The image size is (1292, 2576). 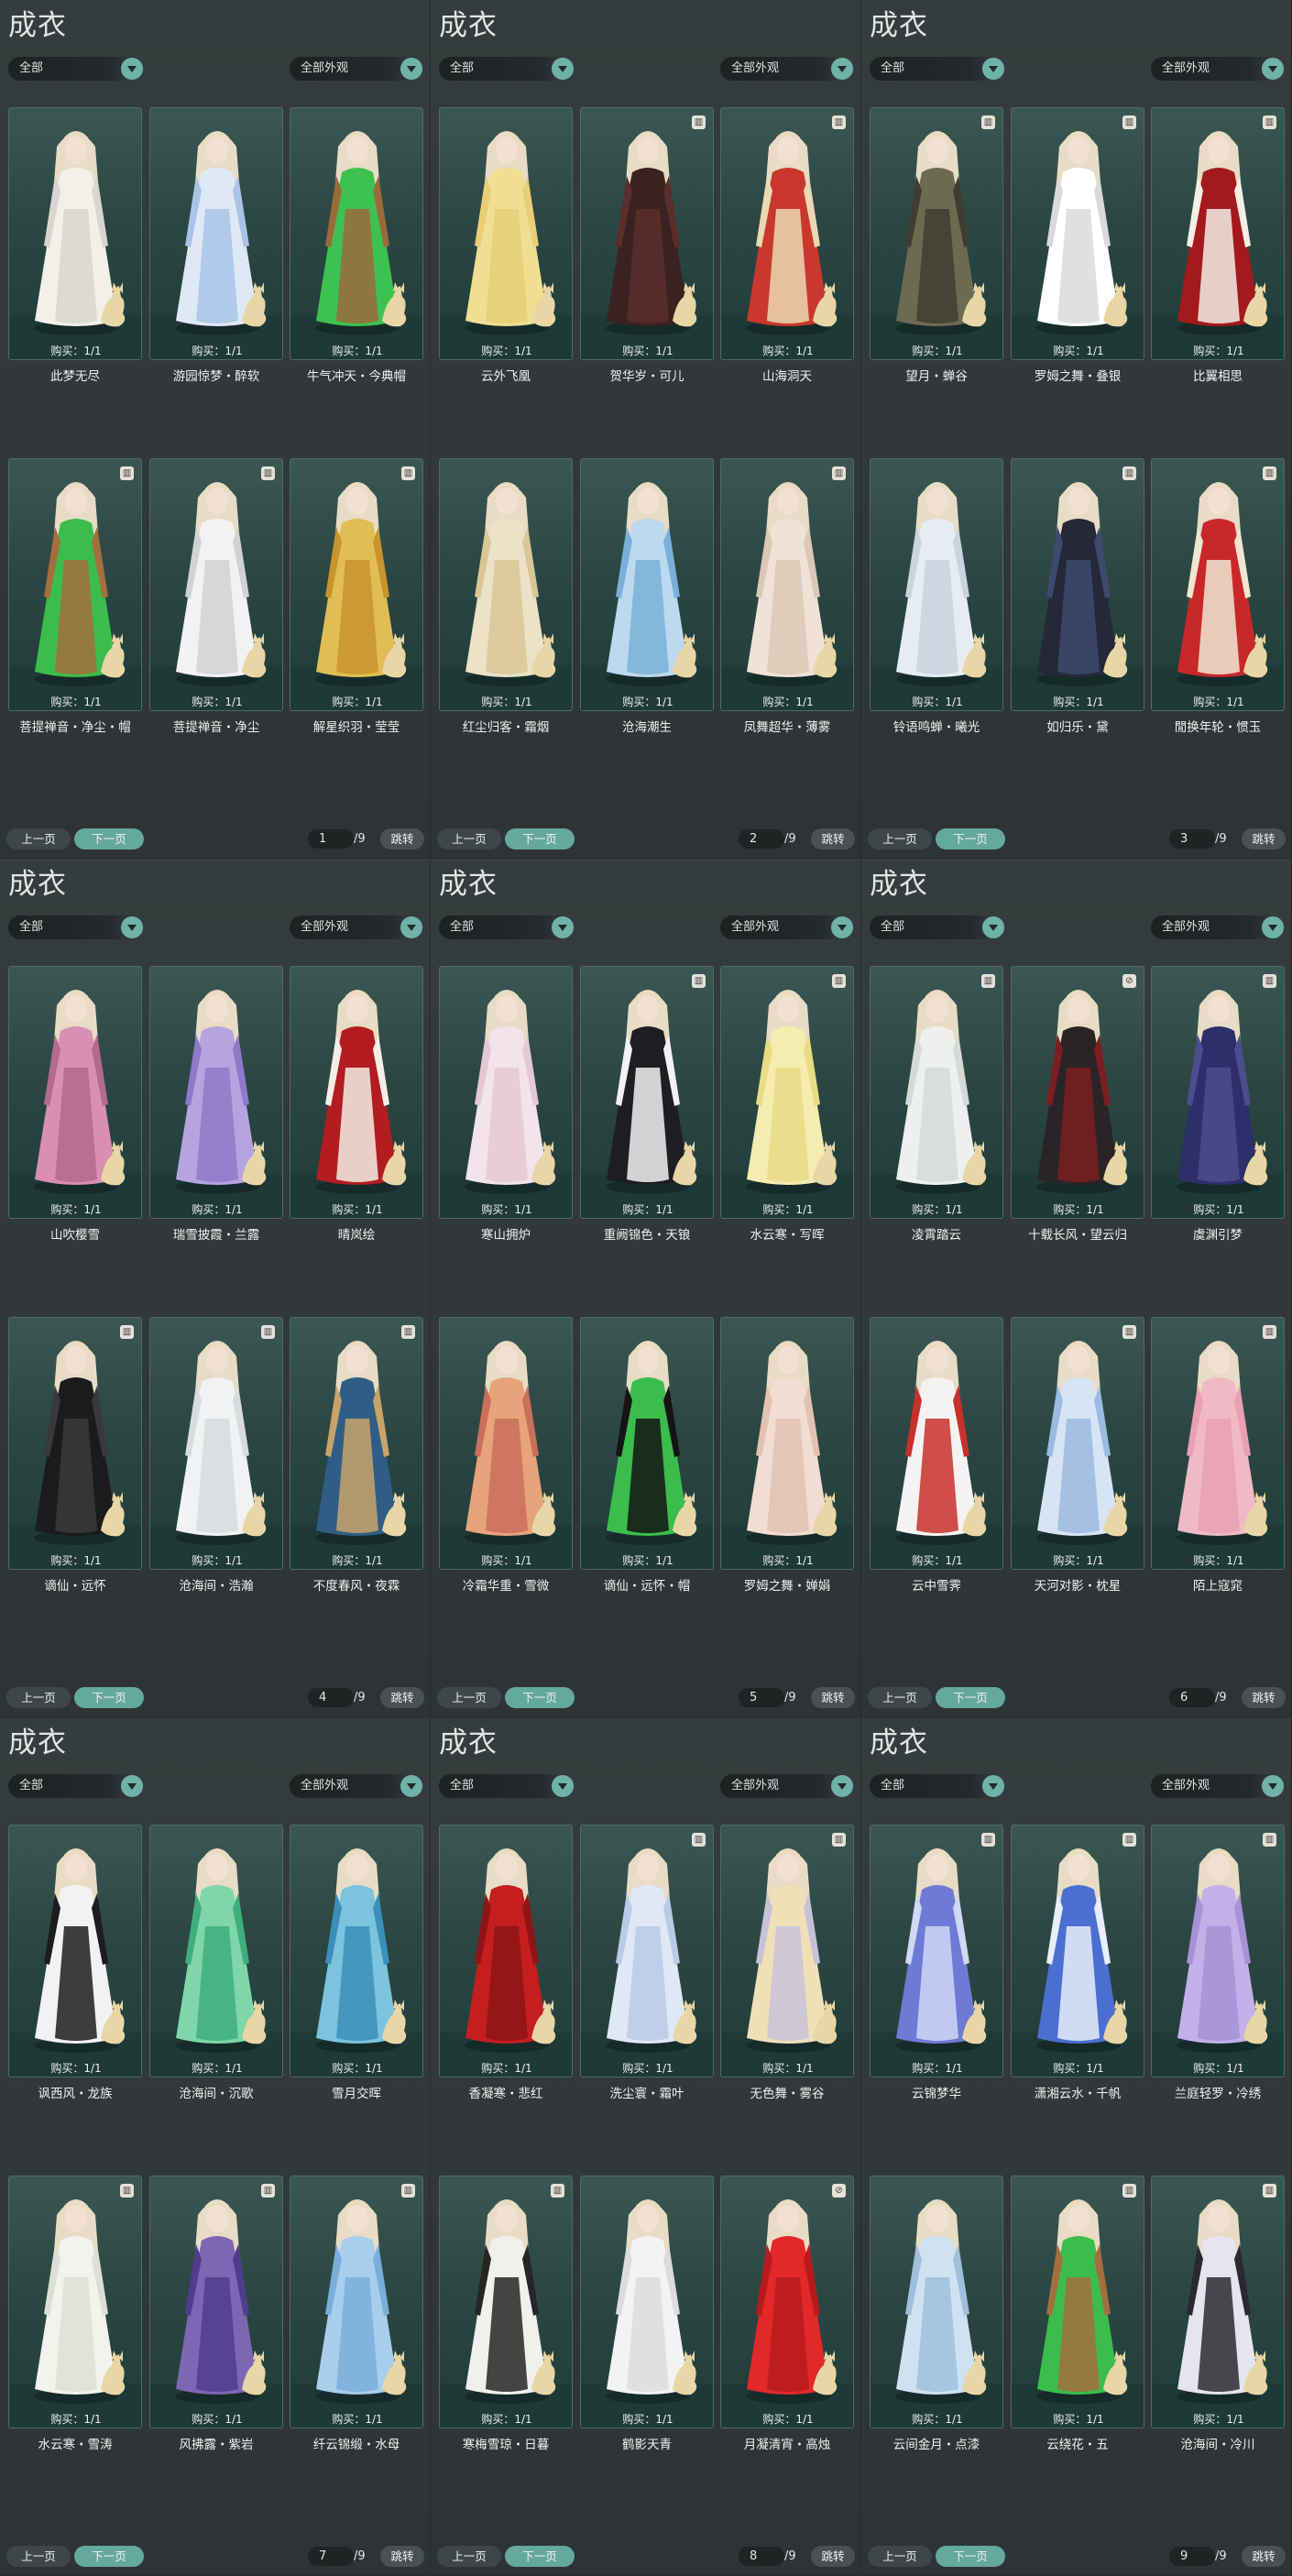 What do you see at coordinates (1218, 245) in the screenshot?
I see `outfit-card: ▥ 购买：1/1 比翼相思` at bounding box center [1218, 245].